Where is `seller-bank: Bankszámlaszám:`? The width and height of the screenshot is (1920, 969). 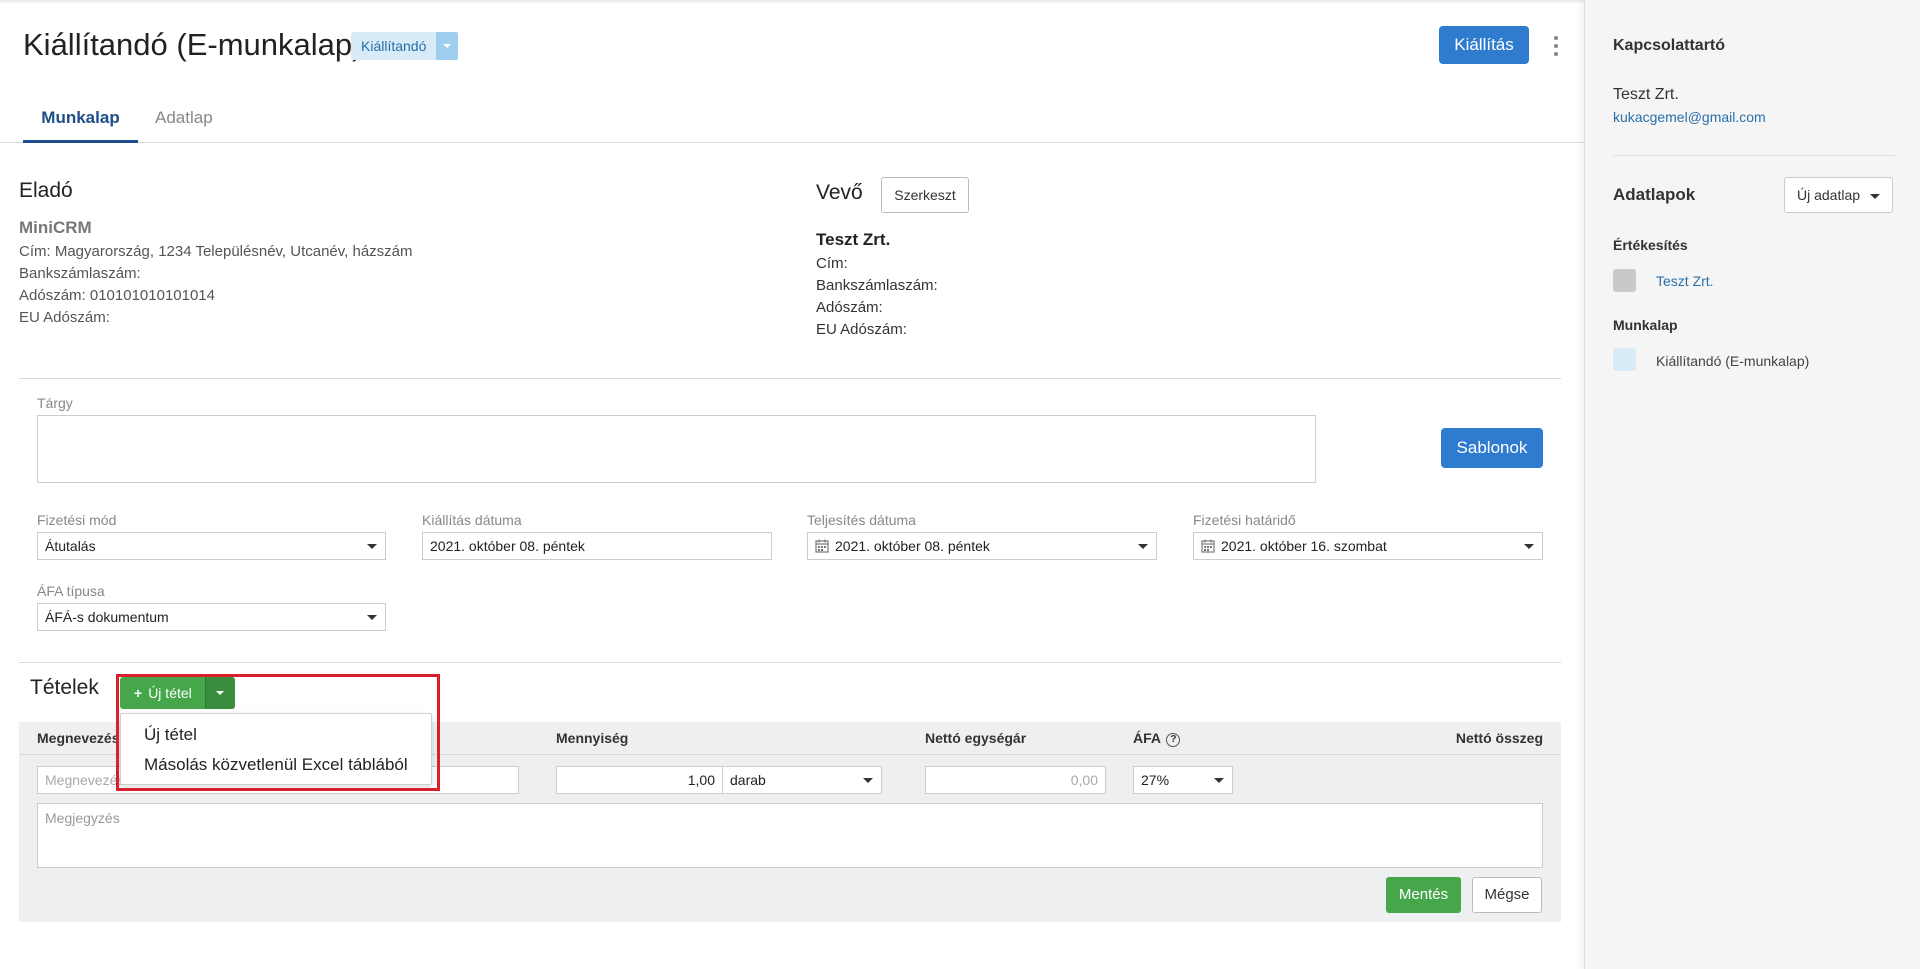 seller-bank: Bankszámlaszám: is located at coordinates (80, 273).